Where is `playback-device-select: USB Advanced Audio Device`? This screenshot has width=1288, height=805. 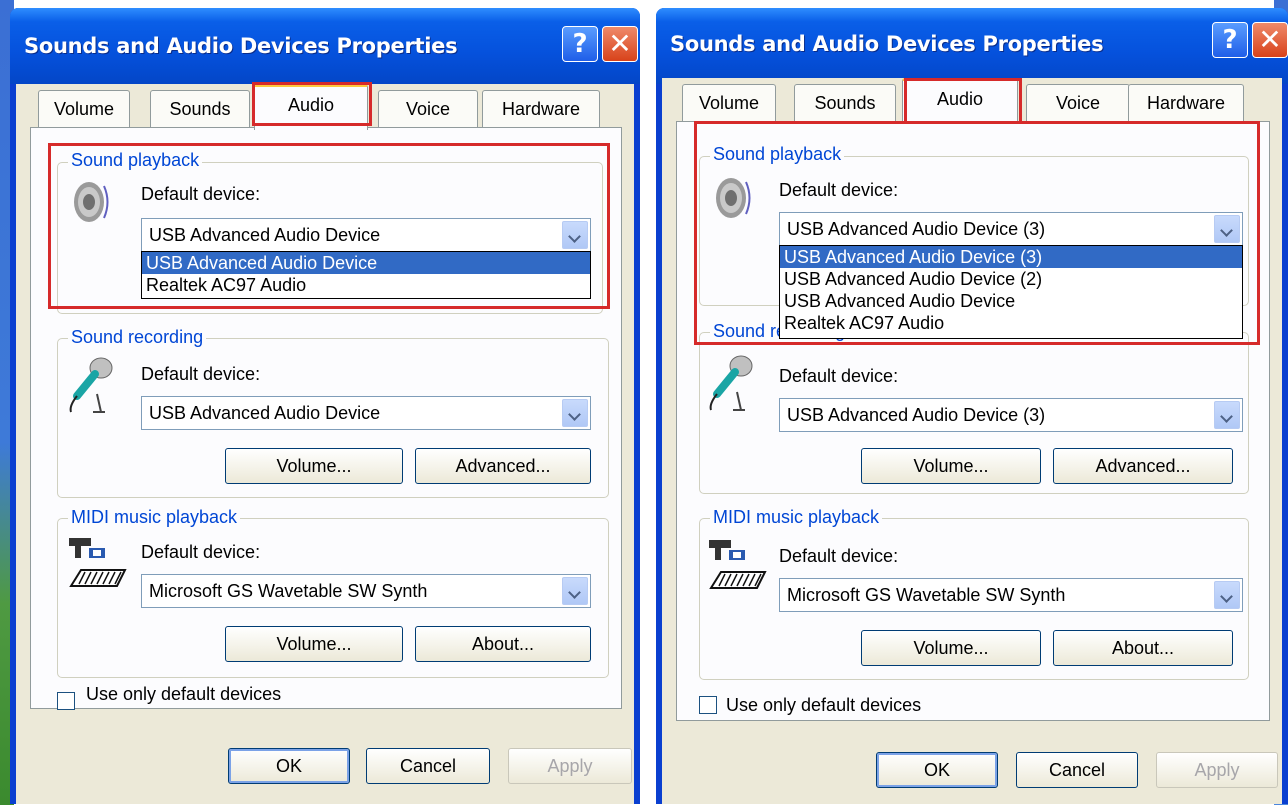
playback-device-select: USB Advanced Audio Device is located at coordinates (366, 235).